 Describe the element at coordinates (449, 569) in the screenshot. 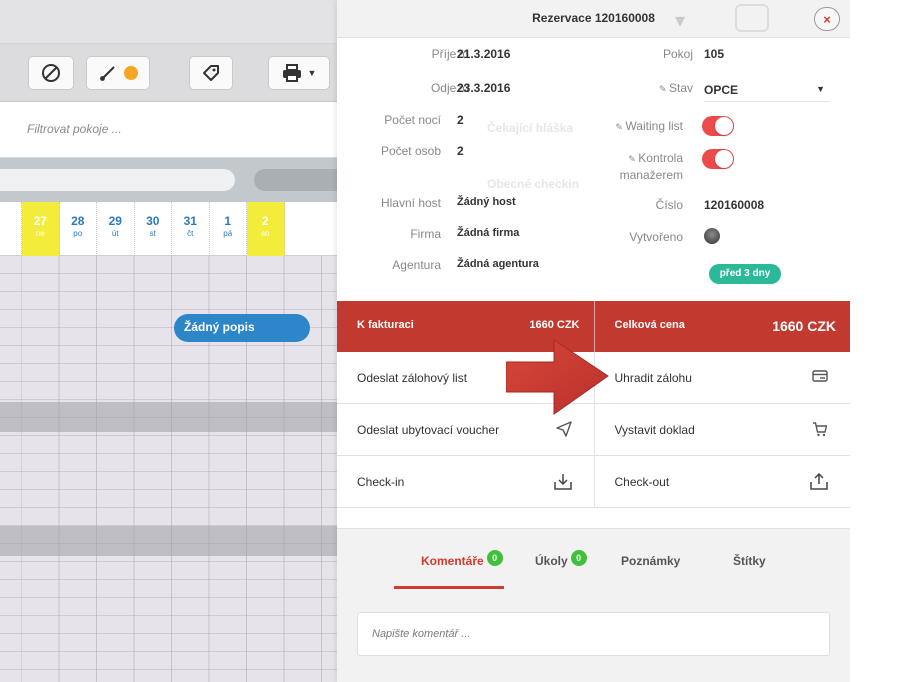

I see `tab-comments: Komentáře 0` at that location.